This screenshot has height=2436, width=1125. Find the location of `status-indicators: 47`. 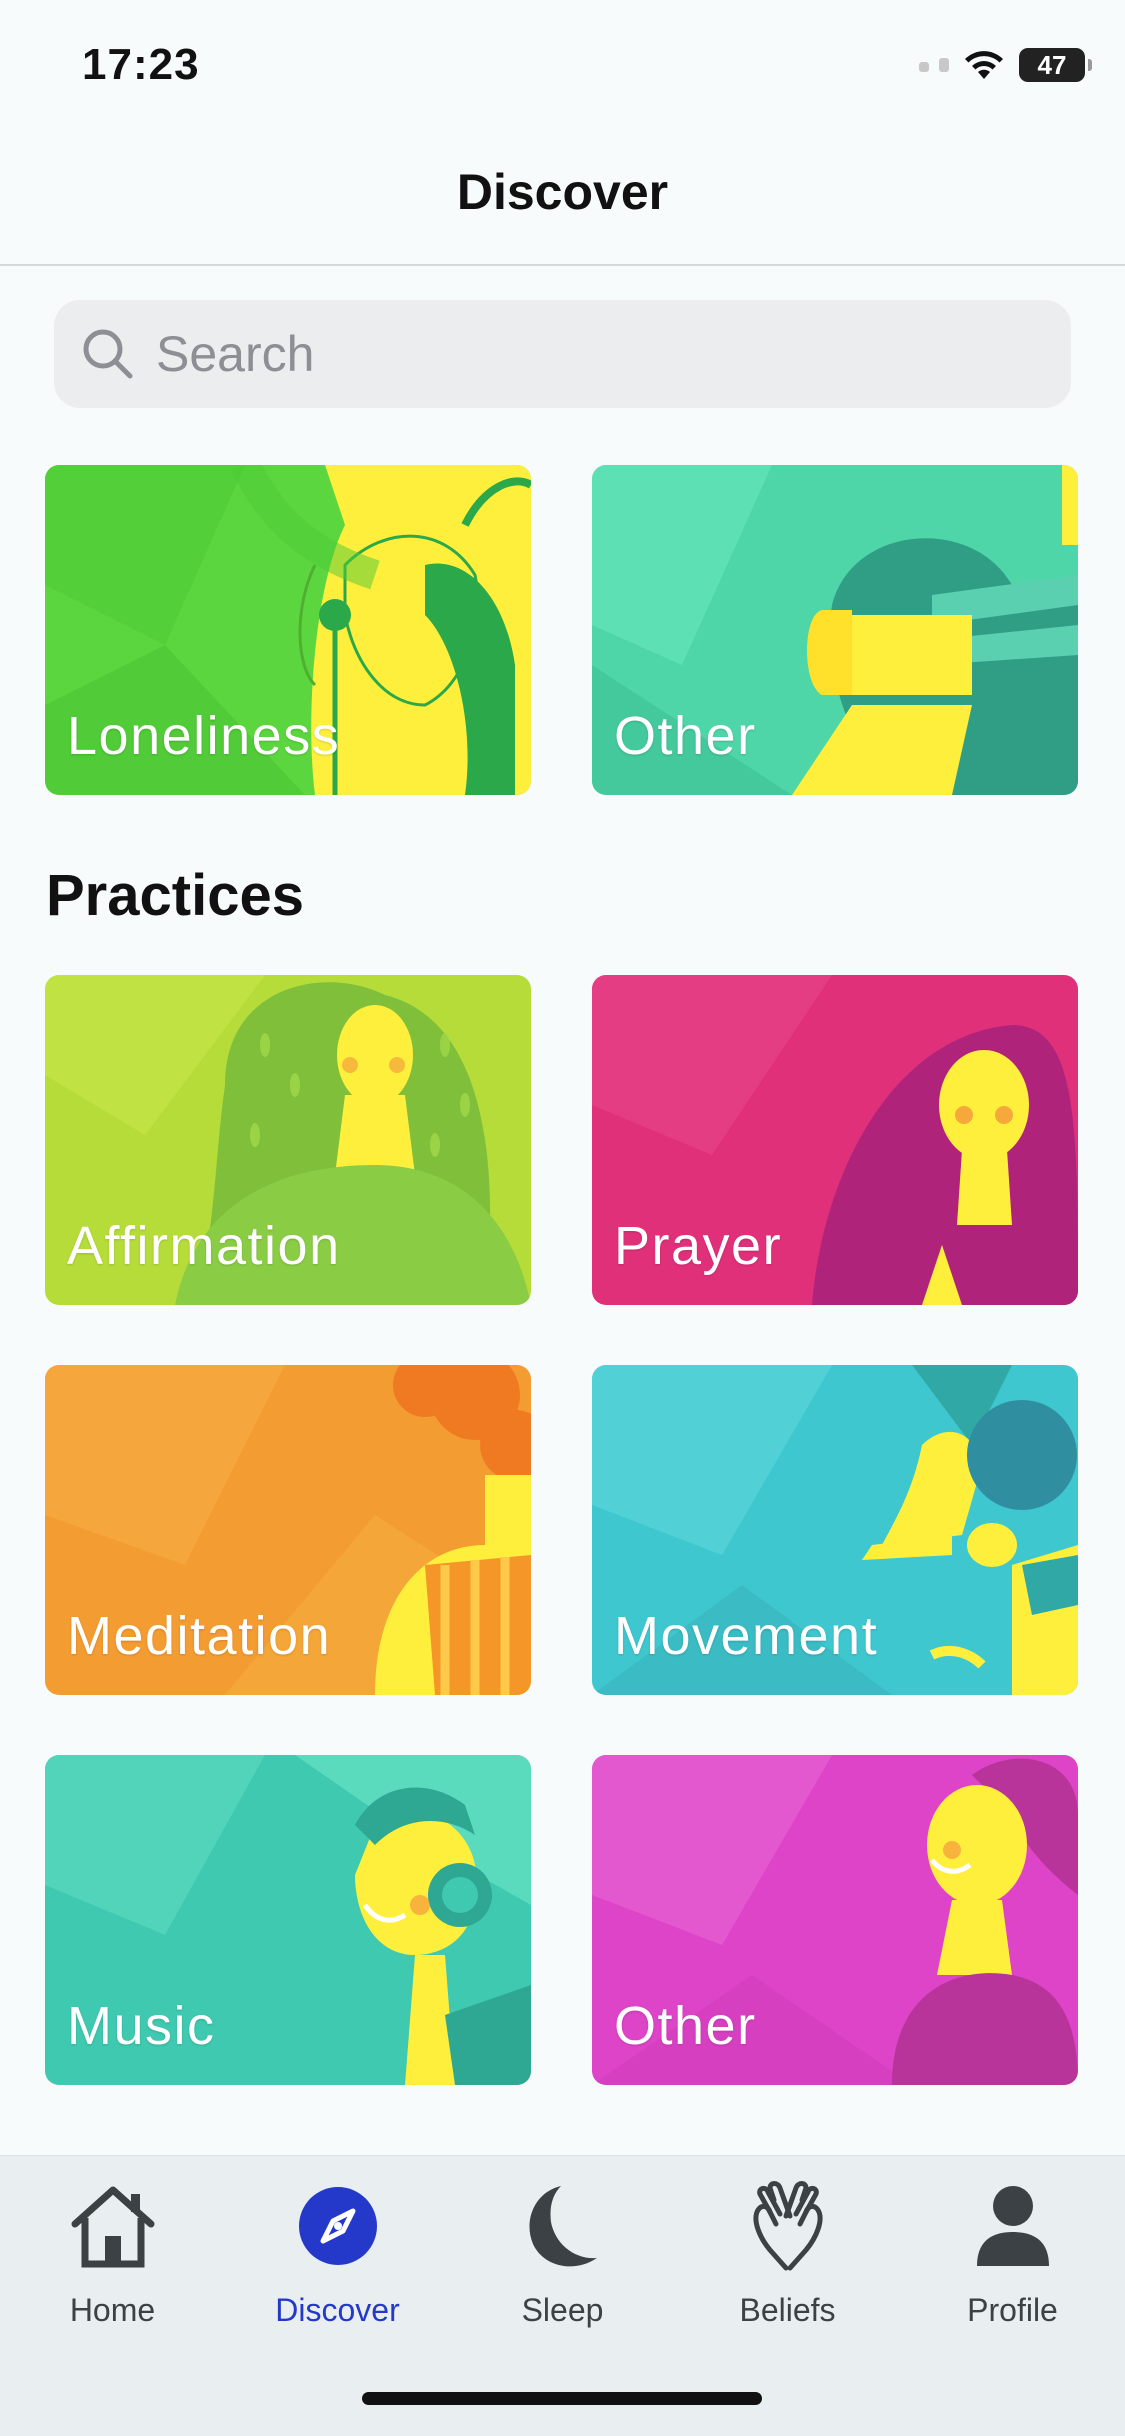

status-indicators: 47 is located at coordinates (1005, 65).